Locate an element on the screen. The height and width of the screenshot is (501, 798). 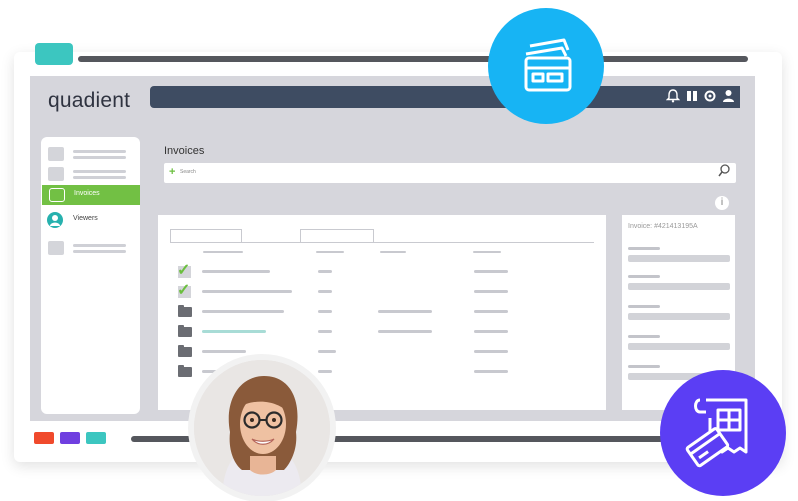
invoice-payment-badge is located at coordinates (723, 433).